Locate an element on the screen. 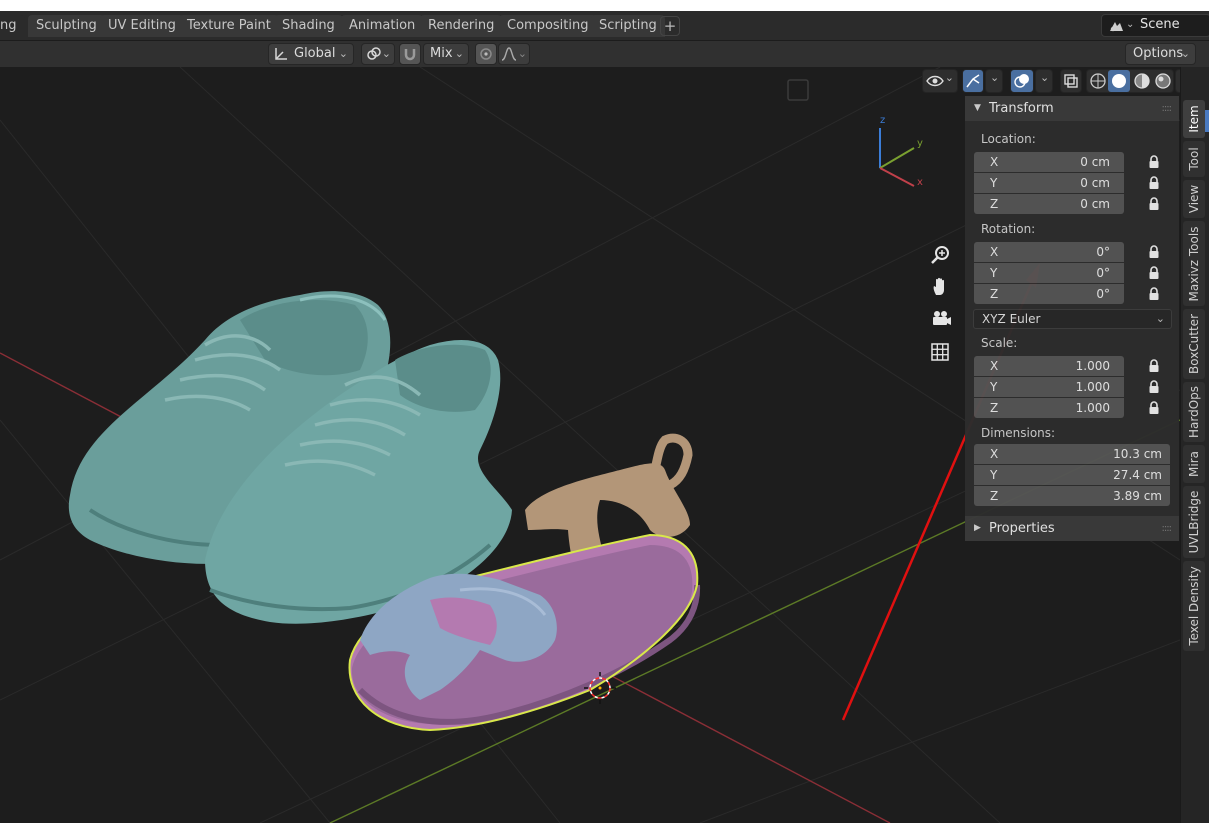 This screenshot has width=1209, height=823. sidebar-tab-mira: Mira is located at coordinates (1194, 464).